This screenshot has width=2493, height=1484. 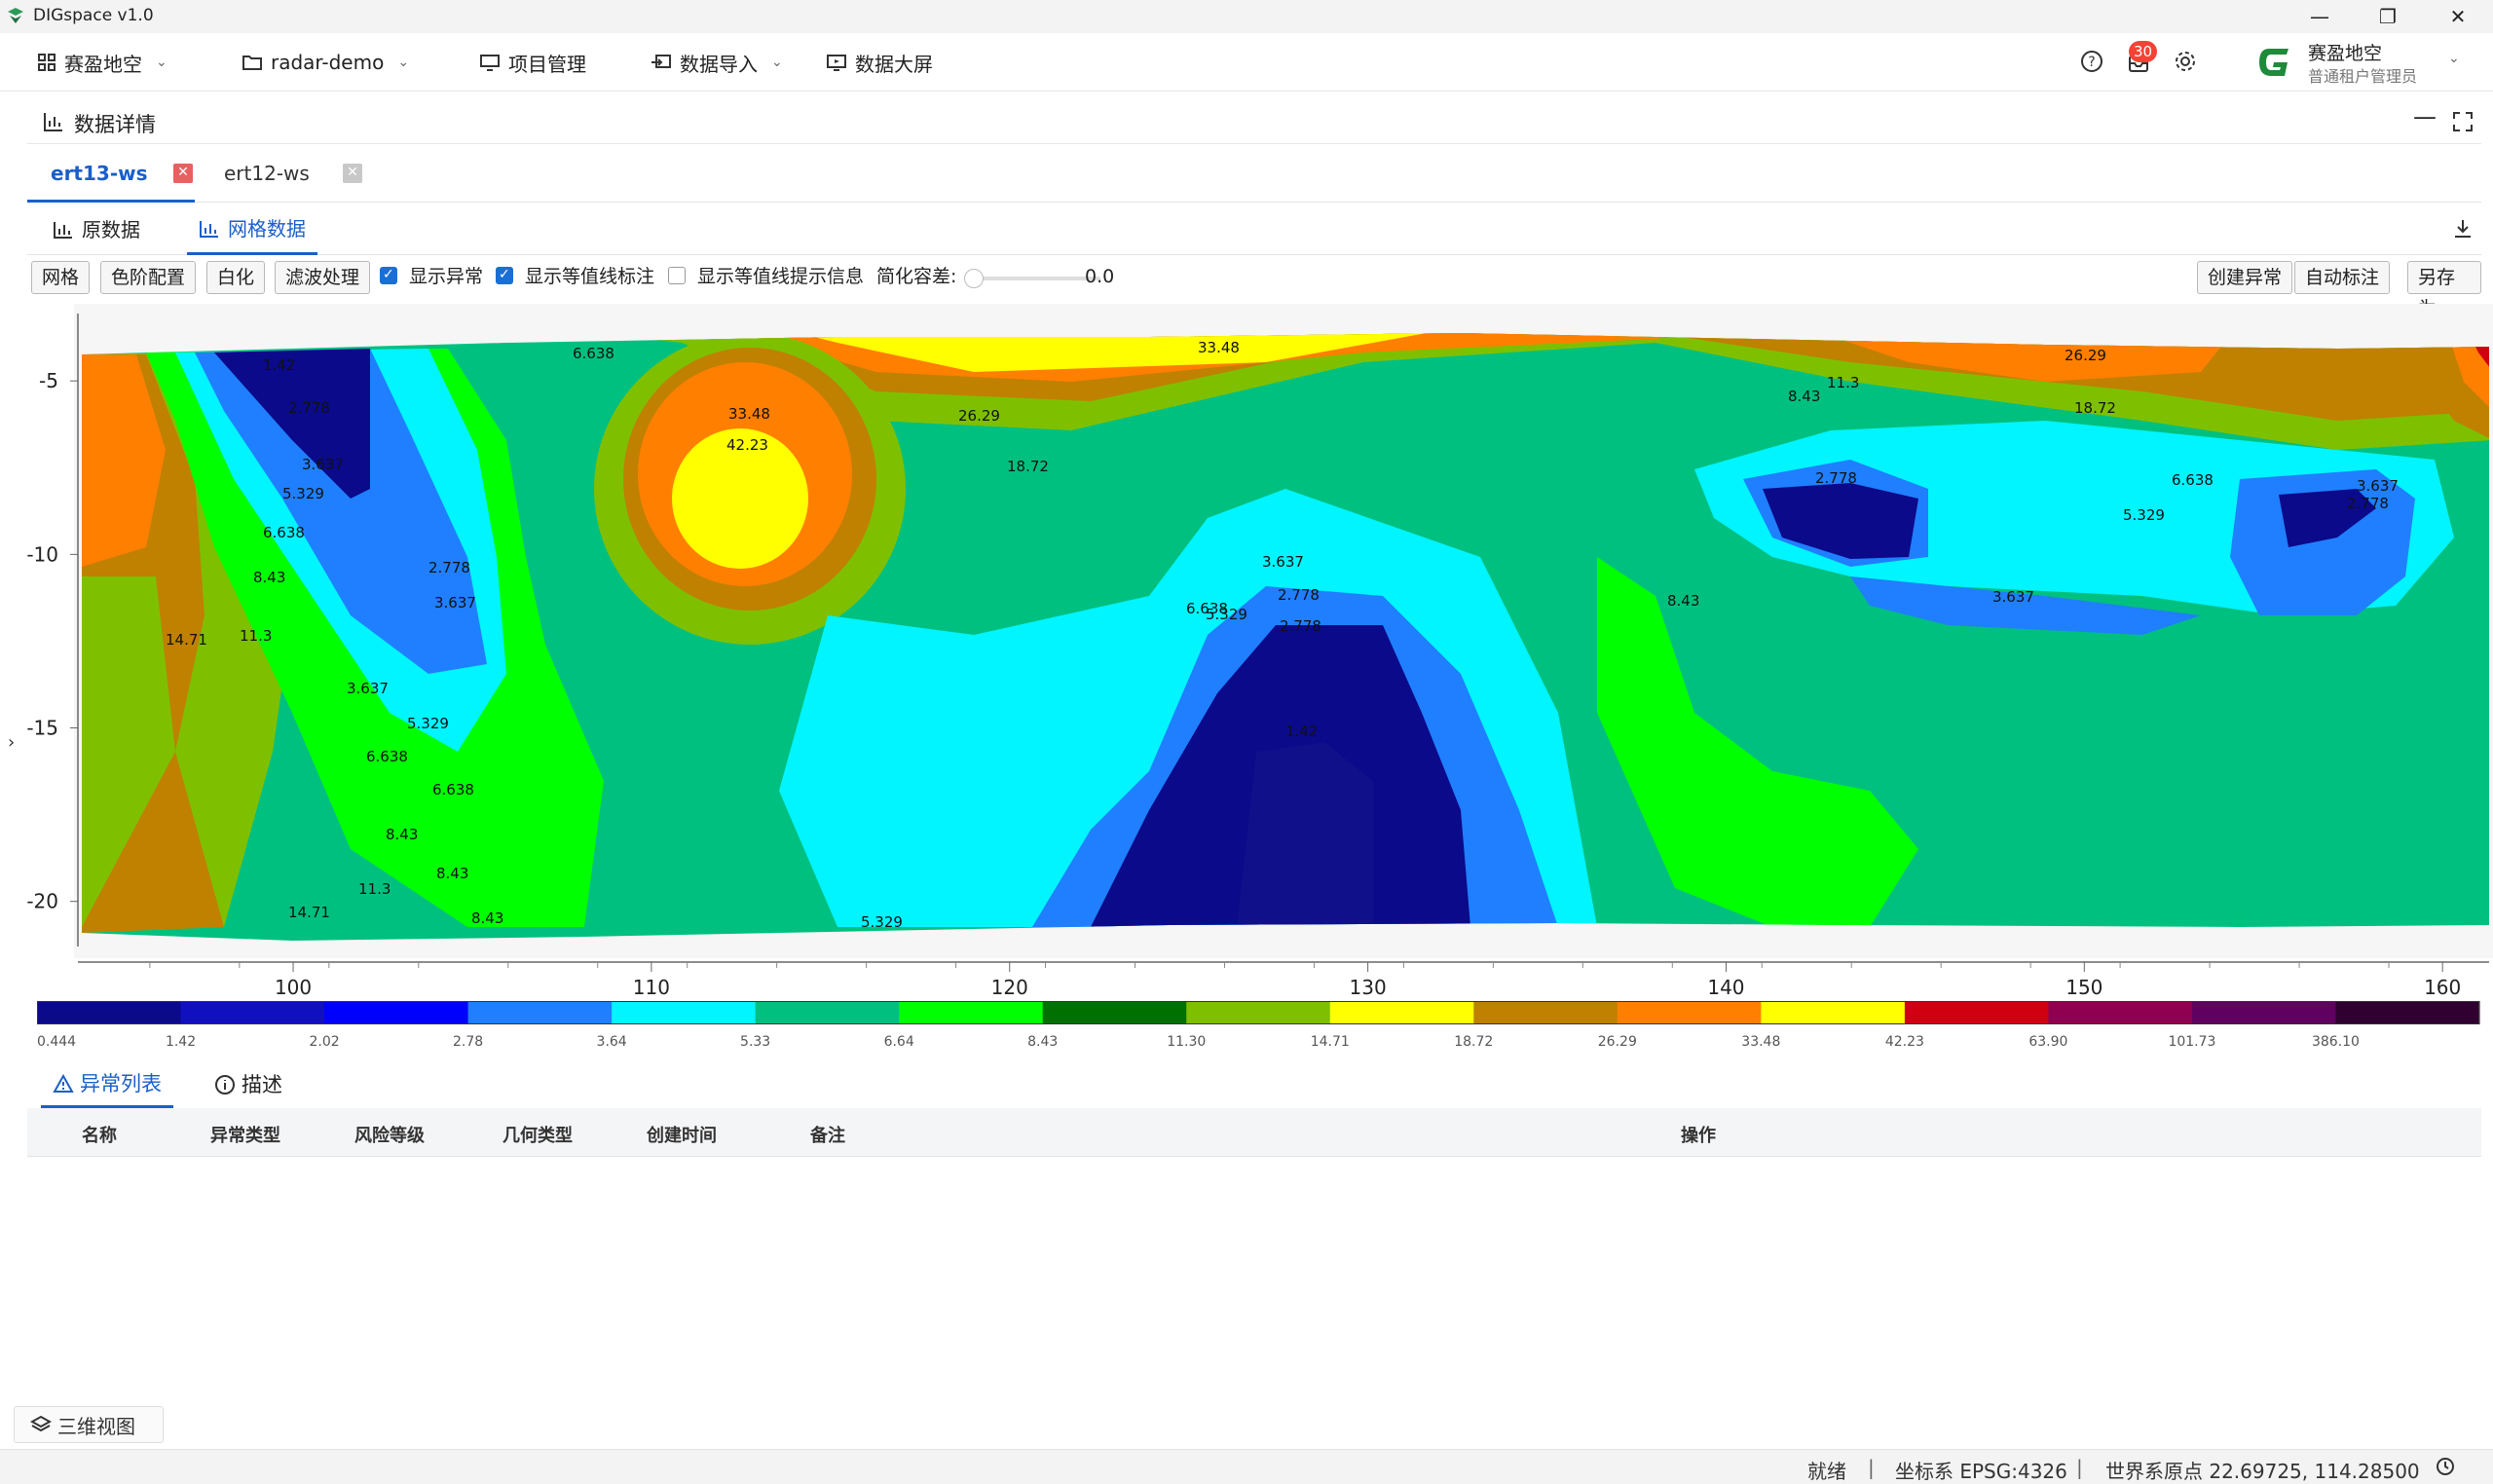 What do you see at coordinates (1247, 16) in the screenshot?
I see `title-bar: DIGspace v1.0 — ❐ ✕` at bounding box center [1247, 16].